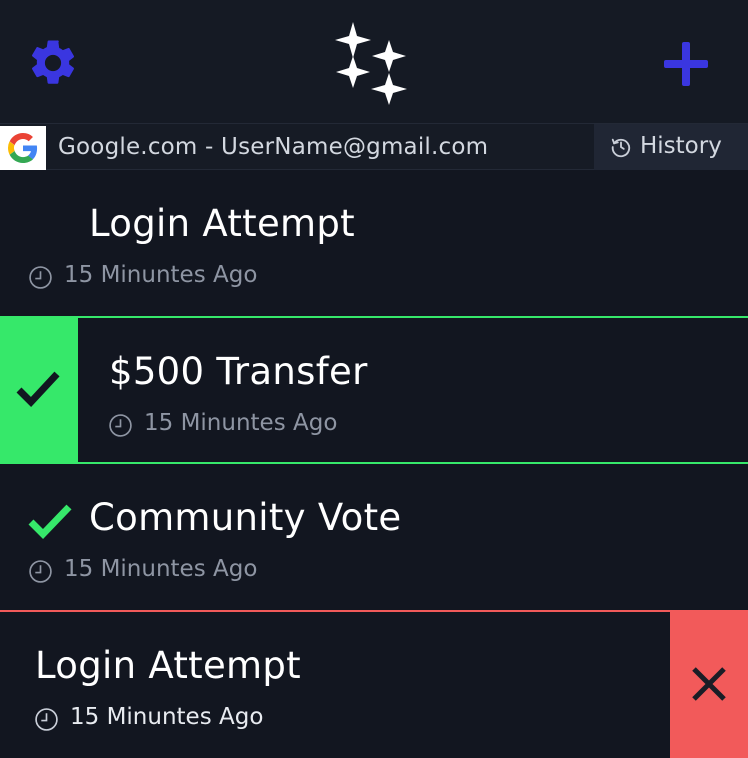 The width and height of the screenshot is (748, 758). Describe the element at coordinates (50, 521) in the screenshot. I see `approved-check-icon` at that location.